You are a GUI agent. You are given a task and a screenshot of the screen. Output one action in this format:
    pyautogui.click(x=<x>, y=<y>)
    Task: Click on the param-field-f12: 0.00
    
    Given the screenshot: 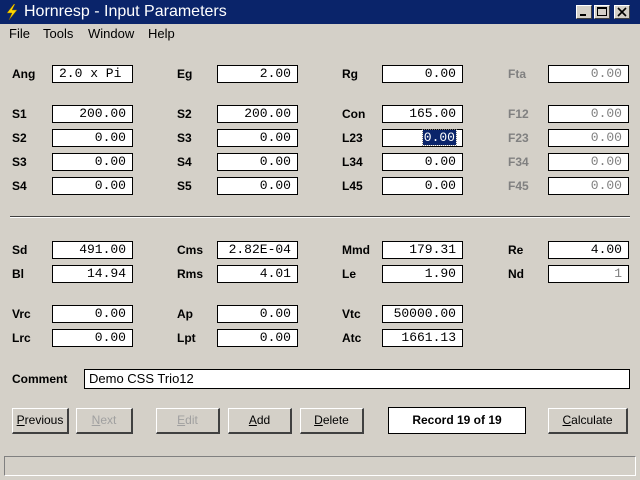 What is the action you would take?
    pyautogui.click(x=588, y=114)
    